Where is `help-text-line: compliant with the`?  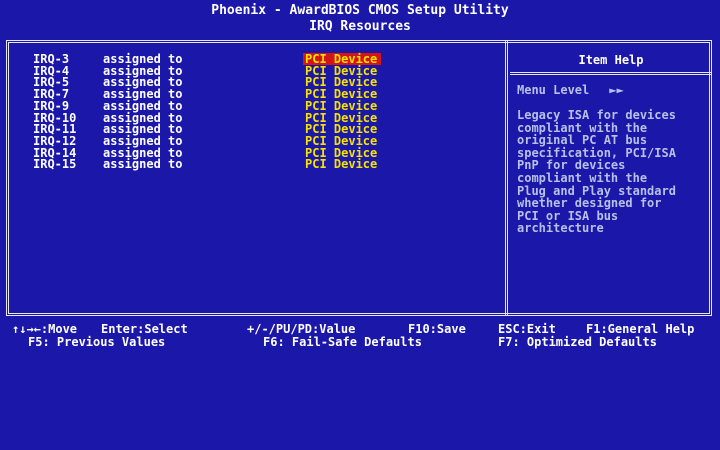 help-text-line: compliant with the is located at coordinates (582, 177).